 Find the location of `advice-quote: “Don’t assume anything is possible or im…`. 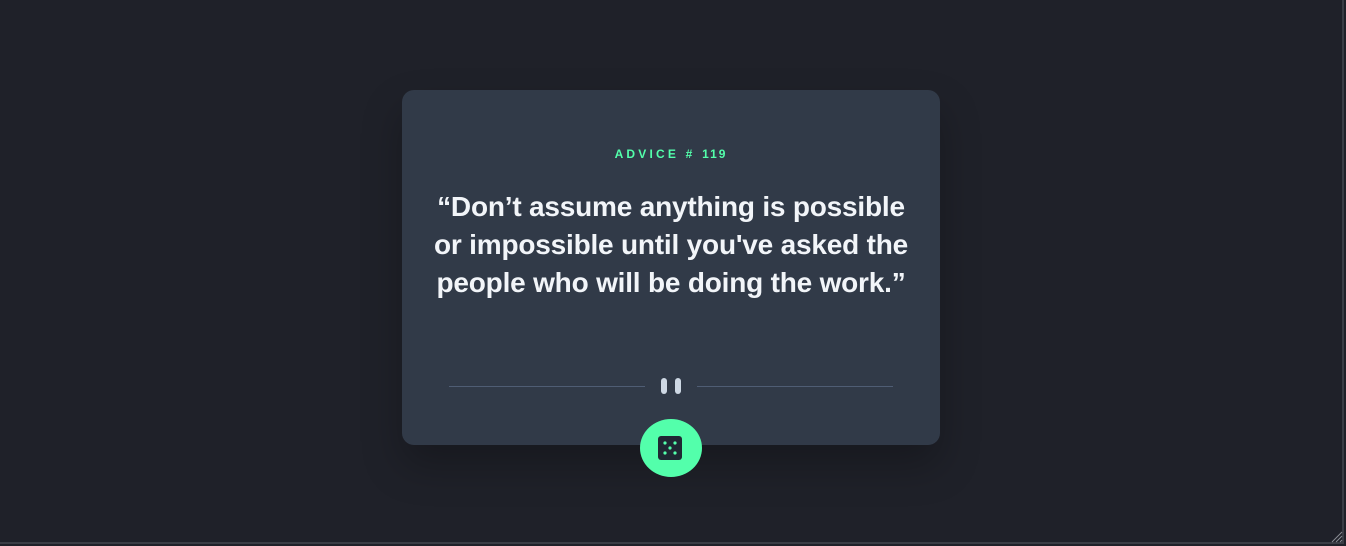

advice-quote: “Don’t assume anything is possible or im… is located at coordinates (671, 244).